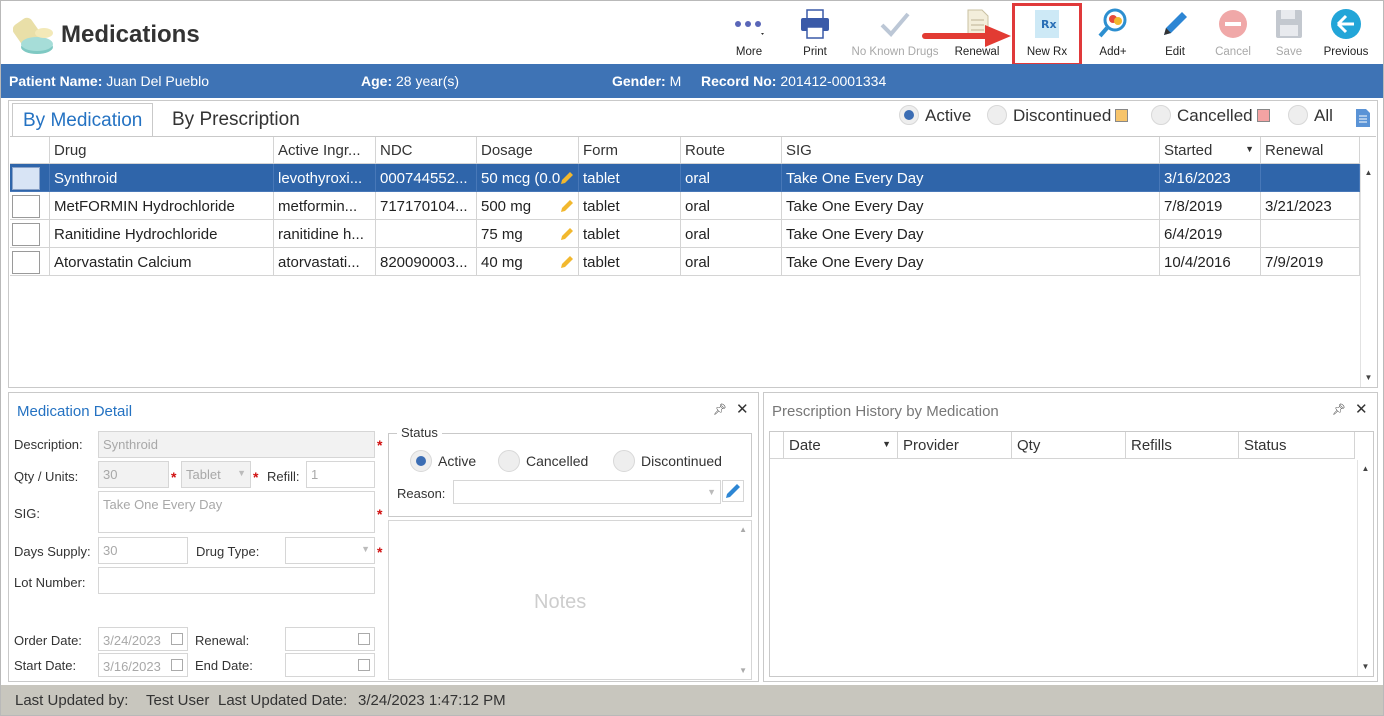 This screenshot has height=716, width=1384. Describe the element at coordinates (543, 461) in the screenshot. I see `status-cancelled-radio: Cancelled` at that location.